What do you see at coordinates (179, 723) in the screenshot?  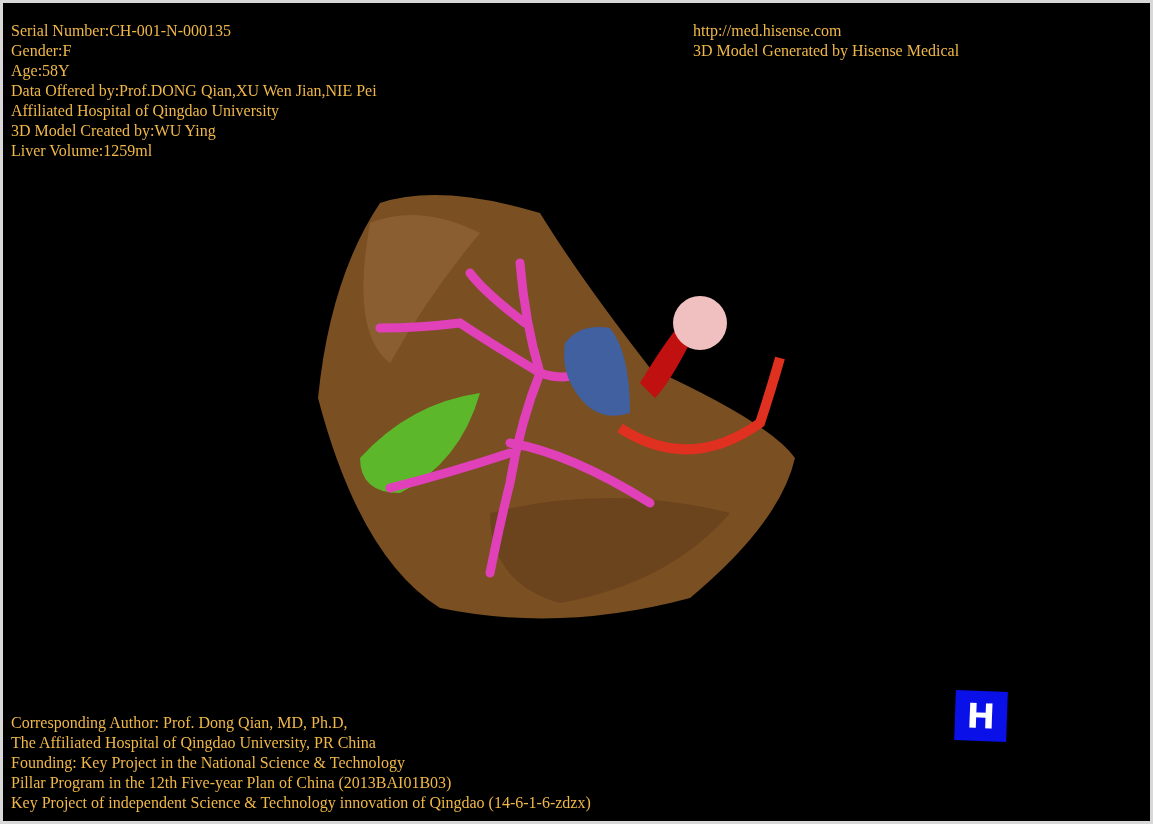 I see `credit-text: Corresponding Author: Prof. Dong Qian, MD, Ph.D,` at bounding box center [179, 723].